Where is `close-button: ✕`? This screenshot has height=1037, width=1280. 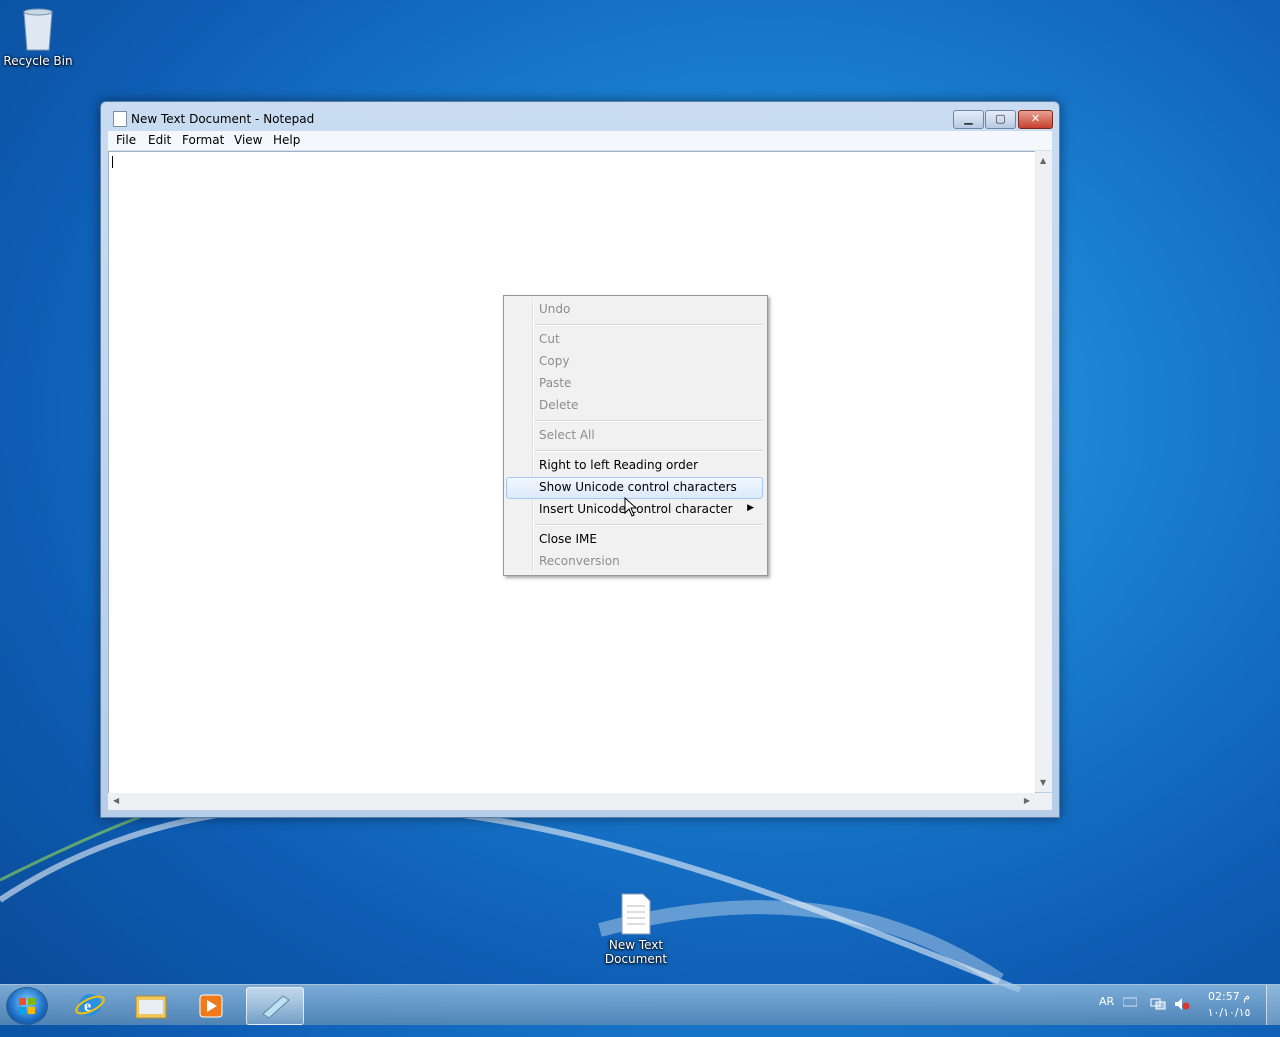 close-button: ✕ is located at coordinates (1035, 119).